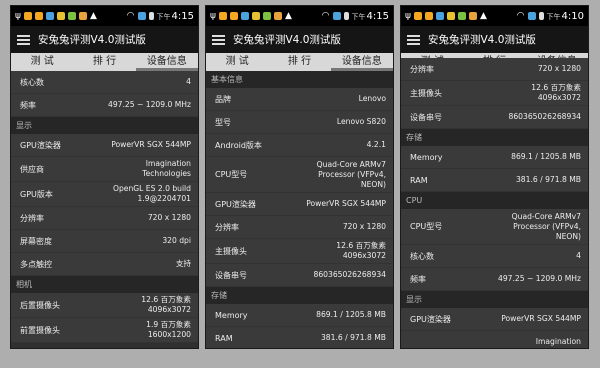 Image resolution: width=600 pixels, height=368 pixels. I want to click on info-row: 分辨率 720 x 1280, so click(299, 227).